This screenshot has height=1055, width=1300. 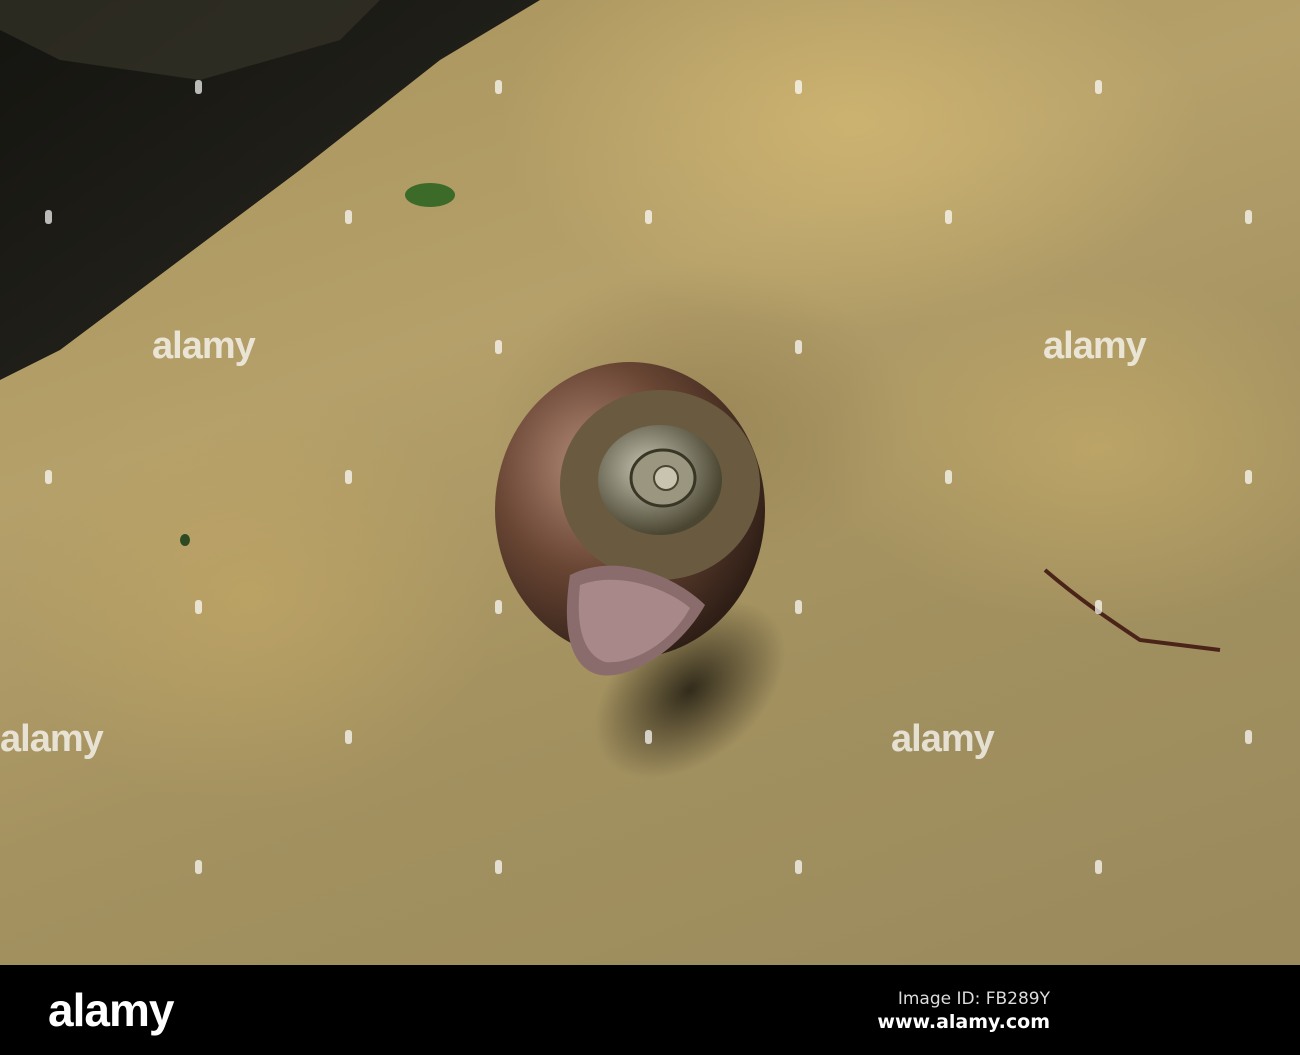 I want to click on alamy-logo: alamy, so click(x=111, y=1010).